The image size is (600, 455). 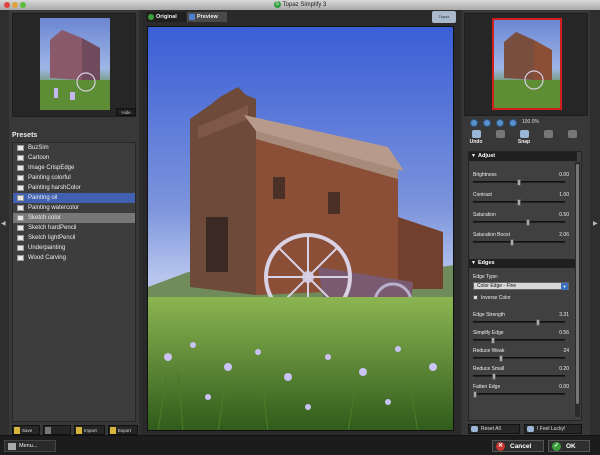 What do you see at coordinates (564, 315) in the screenshot?
I see `slider-value: 3.31` at bounding box center [564, 315].